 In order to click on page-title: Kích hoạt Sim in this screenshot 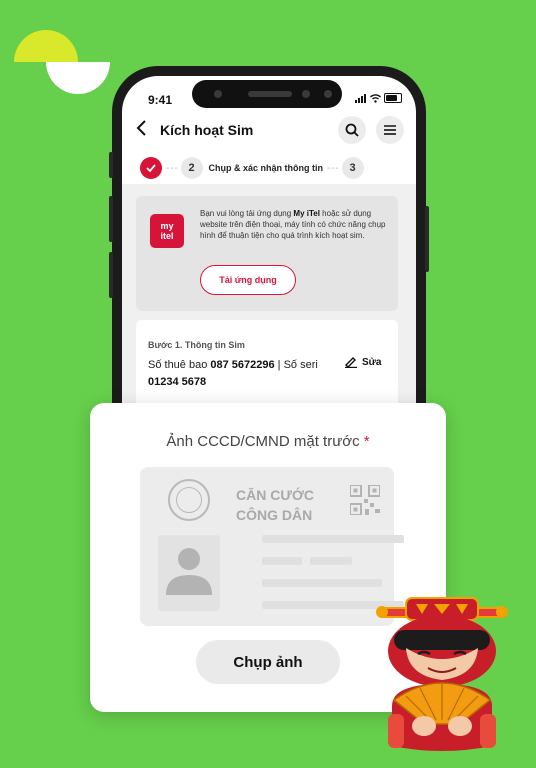, I will do `click(207, 130)`.